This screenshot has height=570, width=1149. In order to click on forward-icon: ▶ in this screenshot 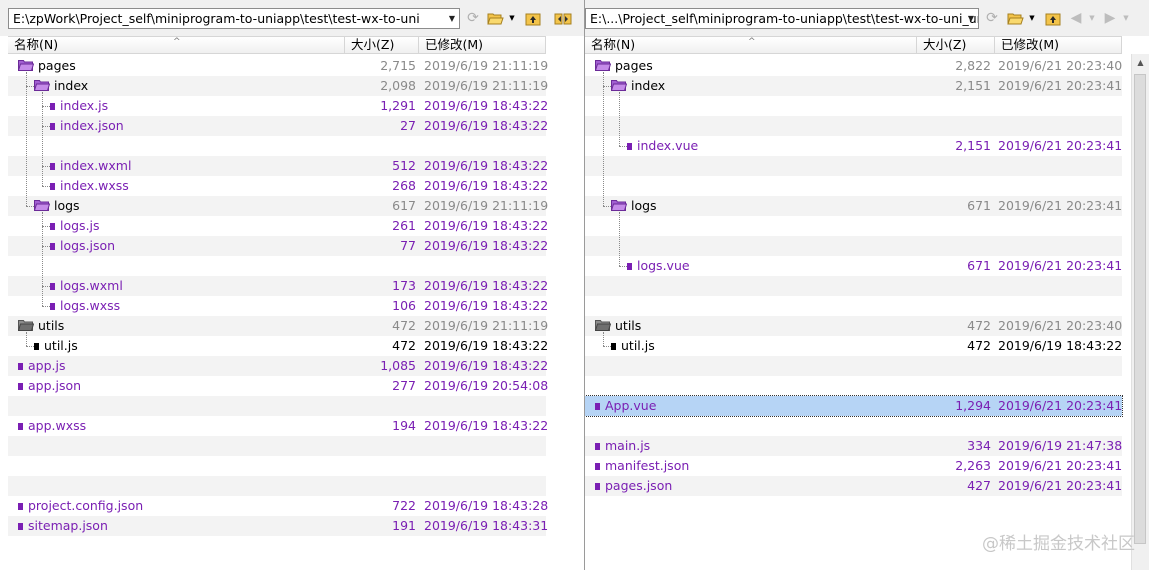, I will do `click(1110, 18)`.